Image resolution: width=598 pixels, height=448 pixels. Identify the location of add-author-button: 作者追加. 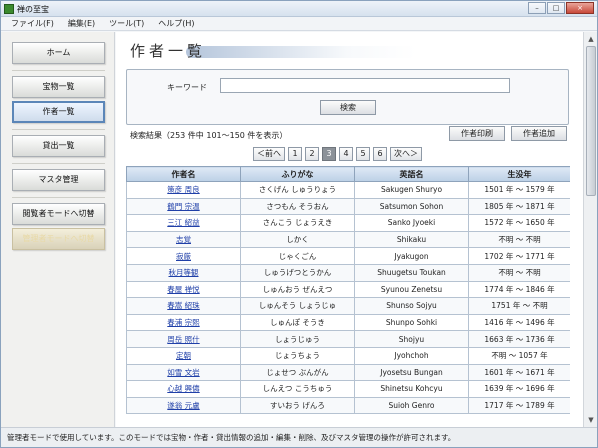
(539, 133).